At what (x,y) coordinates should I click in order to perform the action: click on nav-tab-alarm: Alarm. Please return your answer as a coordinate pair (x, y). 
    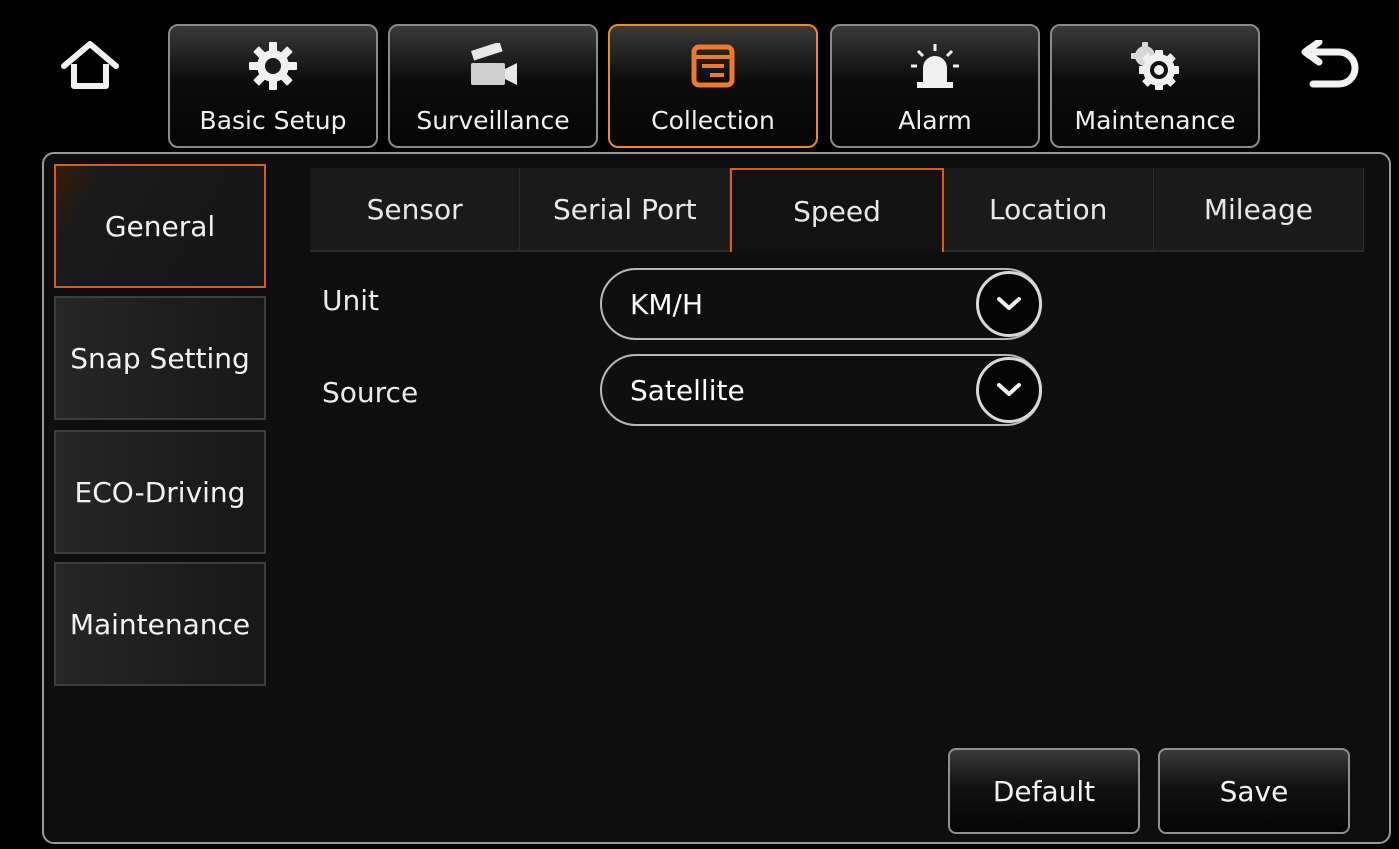
    Looking at the image, I should click on (935, 86).